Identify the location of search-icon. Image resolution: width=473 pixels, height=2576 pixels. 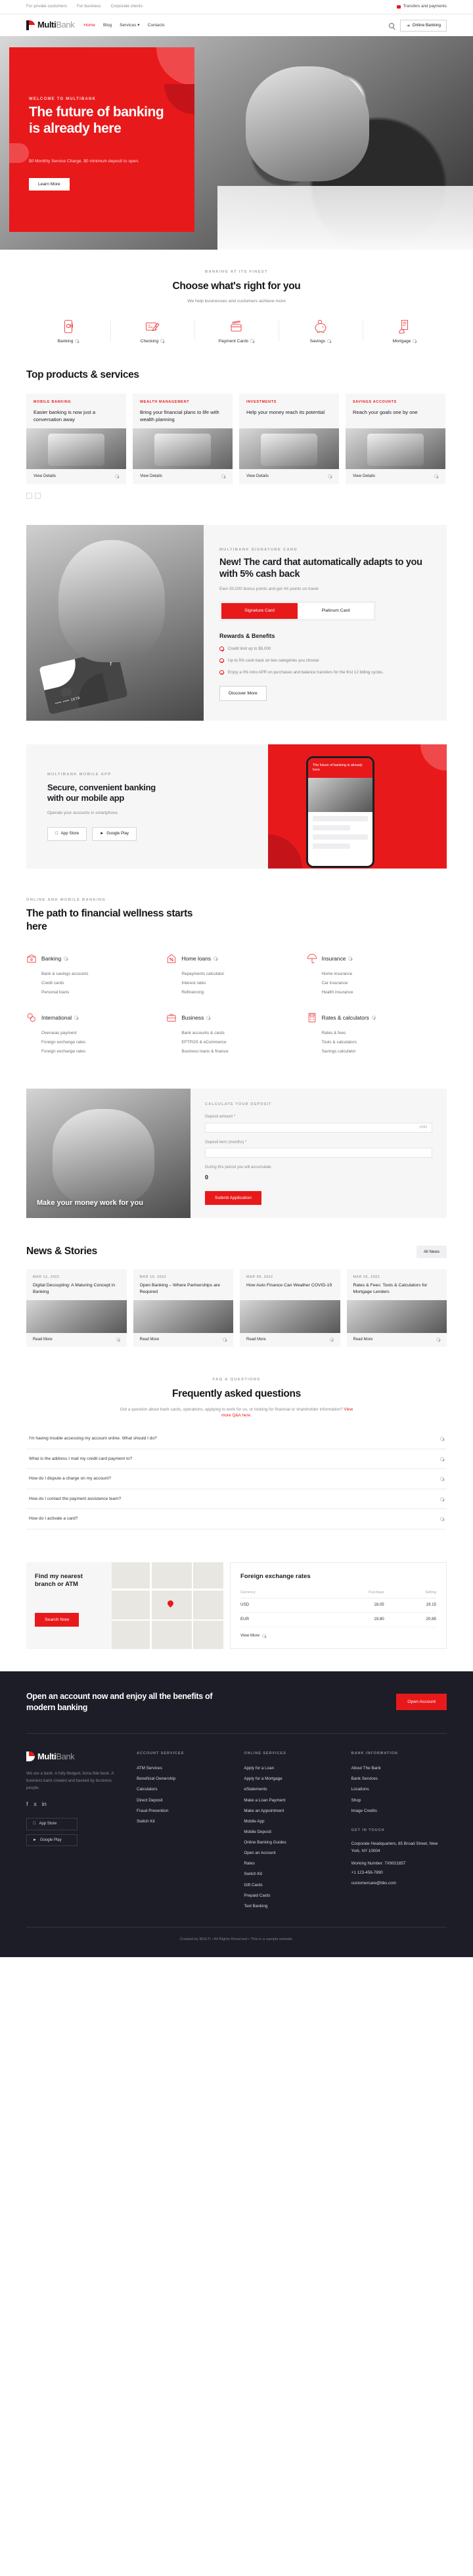
(392, 25).